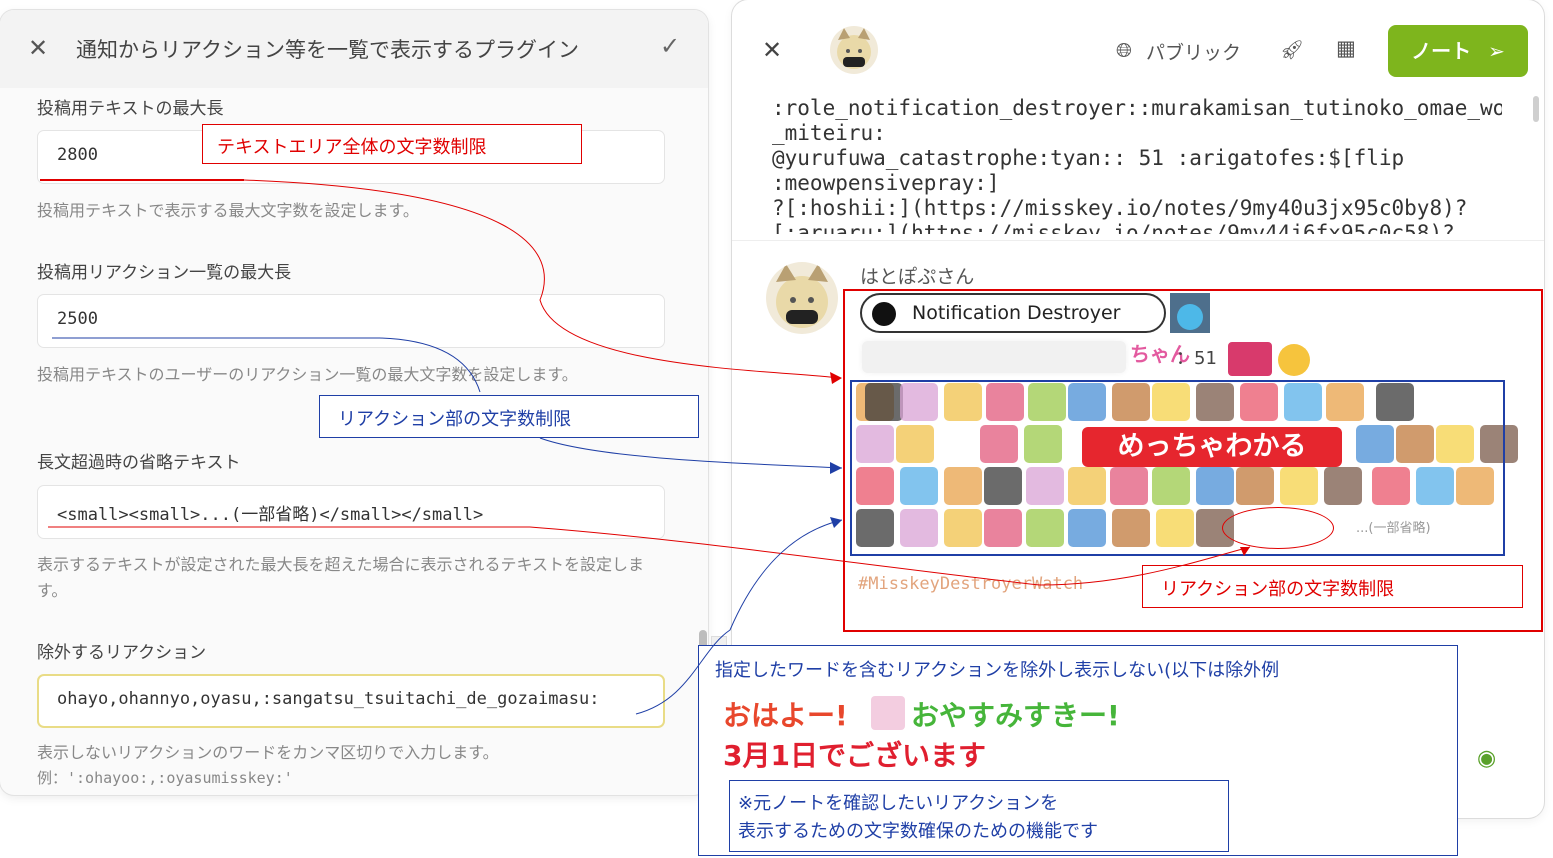 This screenshot has width=1553, height=858. Describe the element at coordinates (997, 670) in the screenshot. I see `exclude-title: 指定したワードを含むリアクションを除外し表示しない(以下は除外例` at that location.